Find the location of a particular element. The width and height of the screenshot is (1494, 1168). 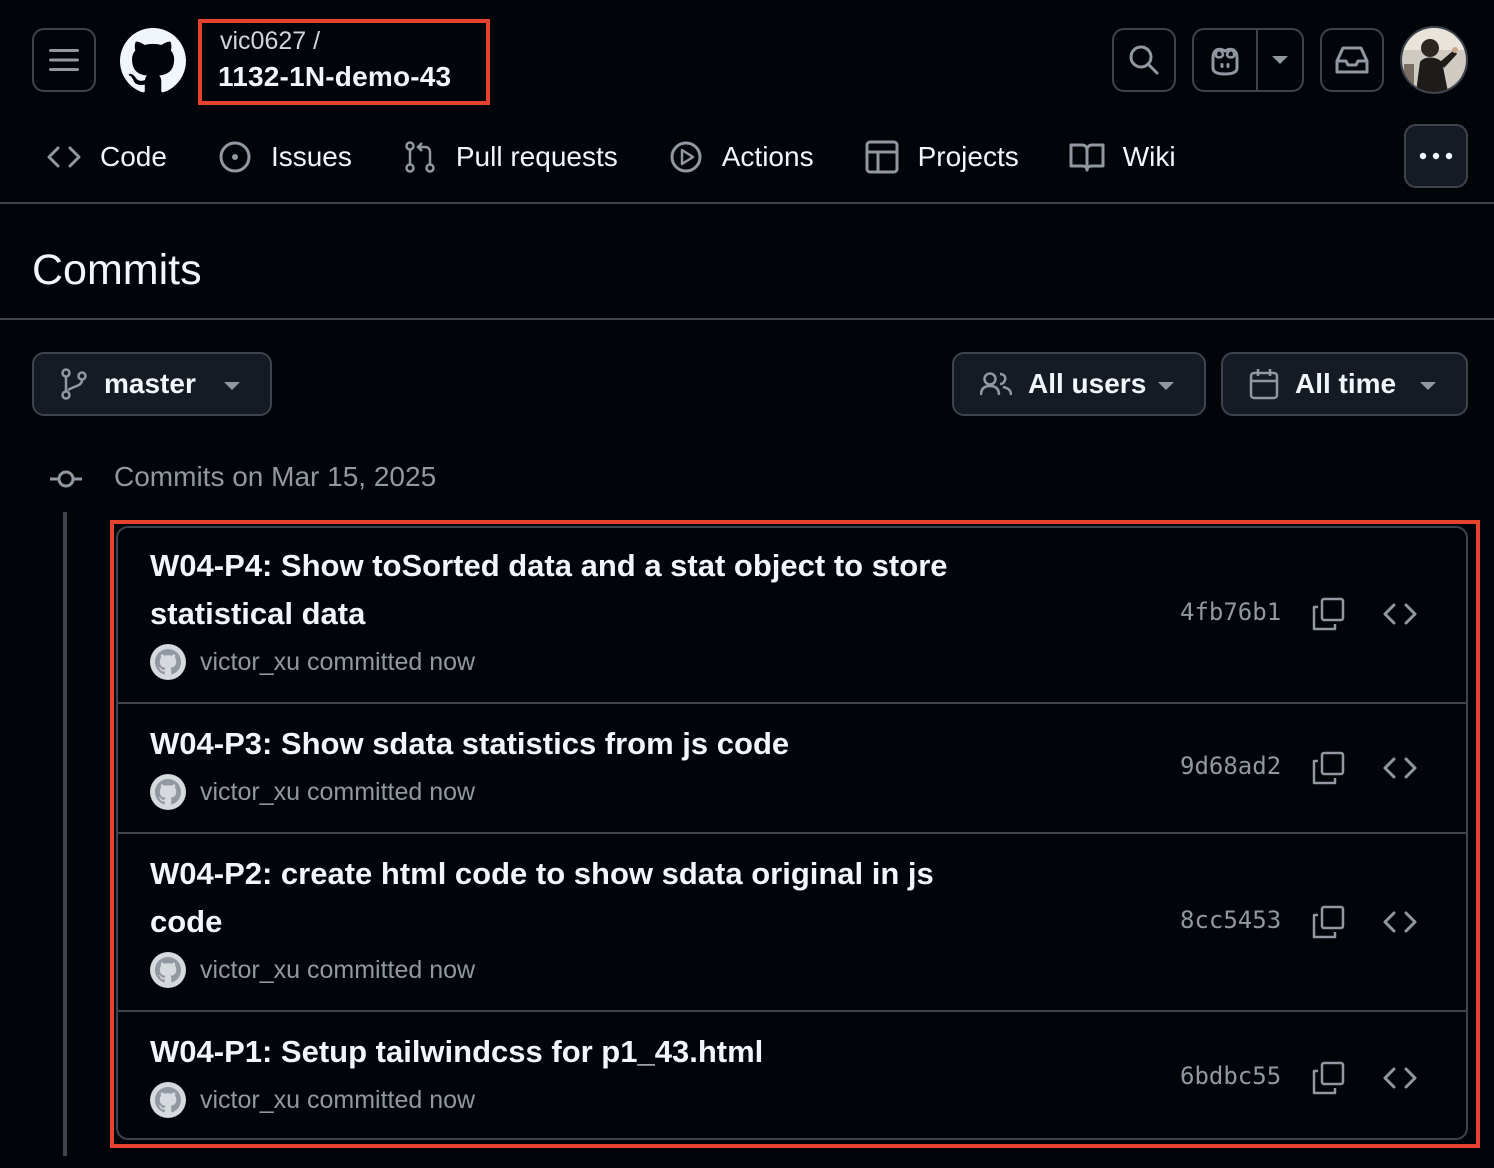

copilot-button-group is located at coordinates (1248, 60).